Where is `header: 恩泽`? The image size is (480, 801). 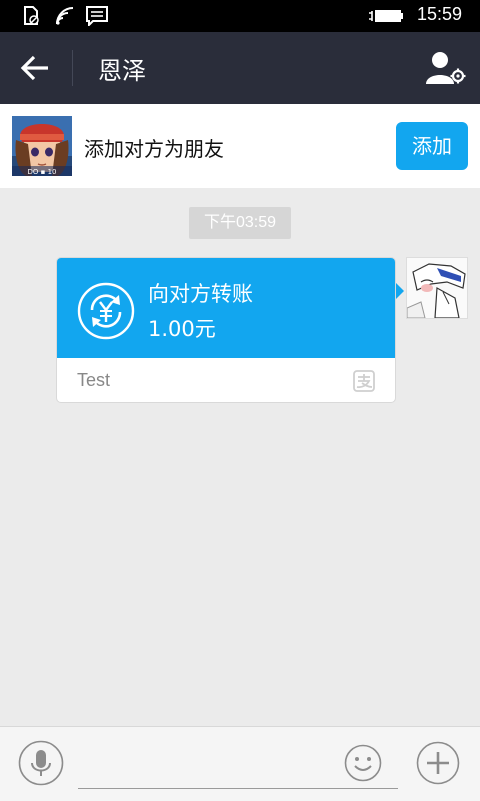 header: 恩泽 is located at coordinates (240, 68).